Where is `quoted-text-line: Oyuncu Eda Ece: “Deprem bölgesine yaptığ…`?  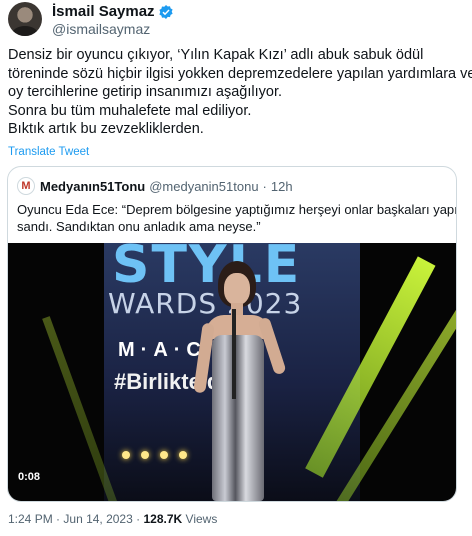 quoted-text-line: Oyuncu Eda Ece: “Deprem bölgesine yaptığ… is located at coordinates (237, 209).